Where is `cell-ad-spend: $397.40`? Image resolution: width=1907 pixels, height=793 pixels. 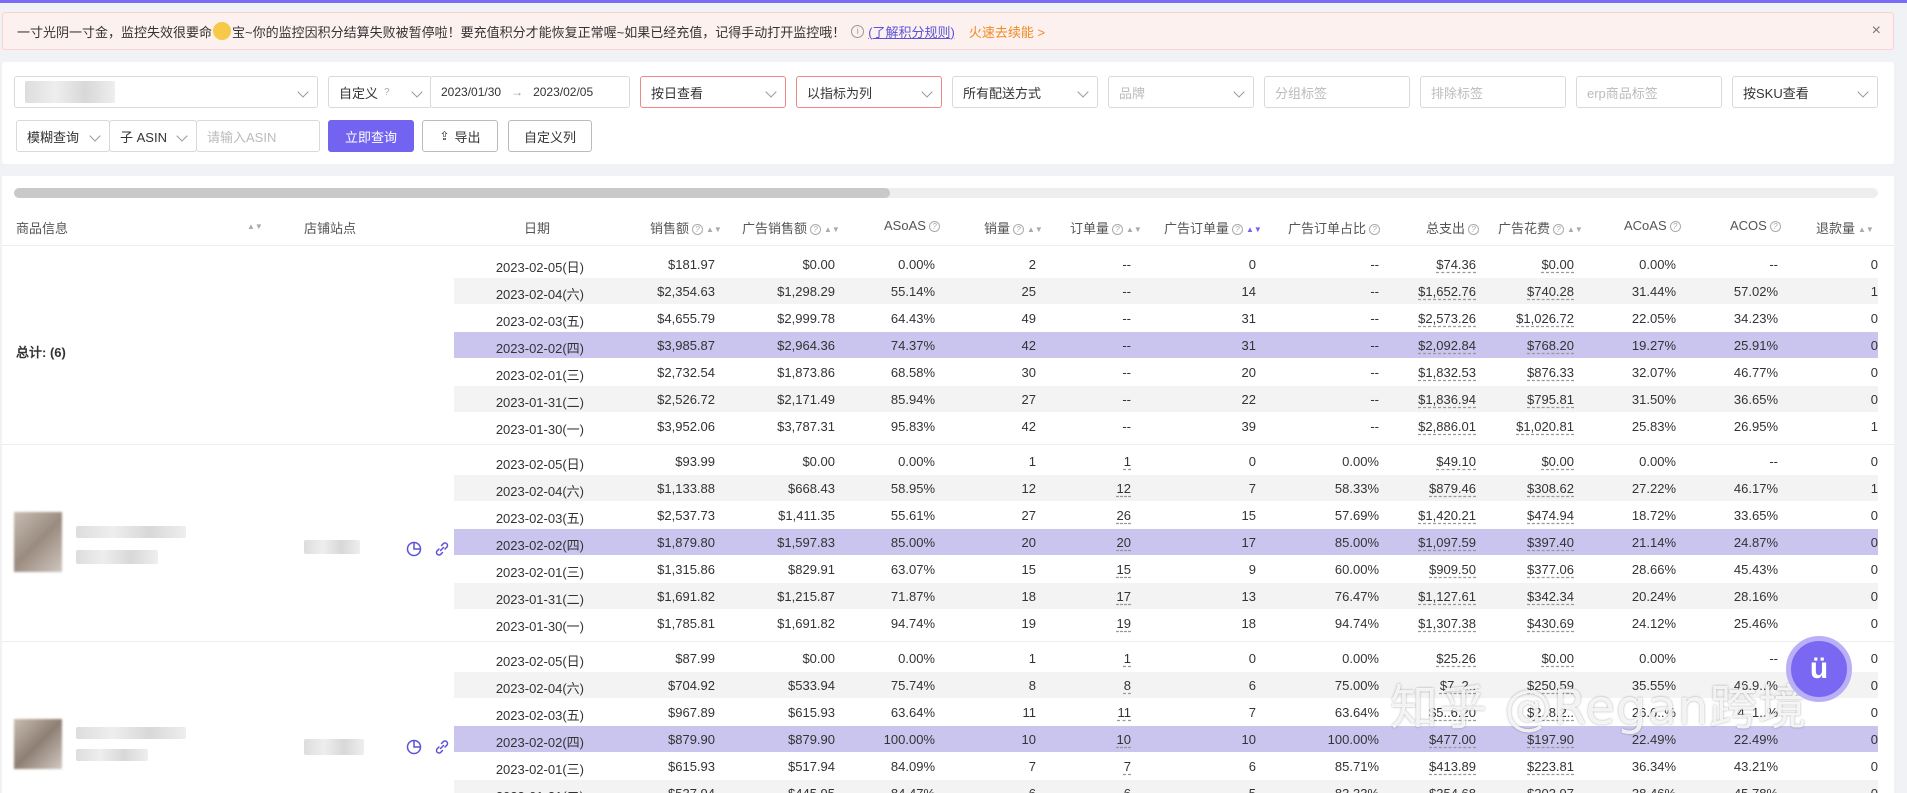
cell-ad-spend: $397.40 is located at coordinates (1550, 542).